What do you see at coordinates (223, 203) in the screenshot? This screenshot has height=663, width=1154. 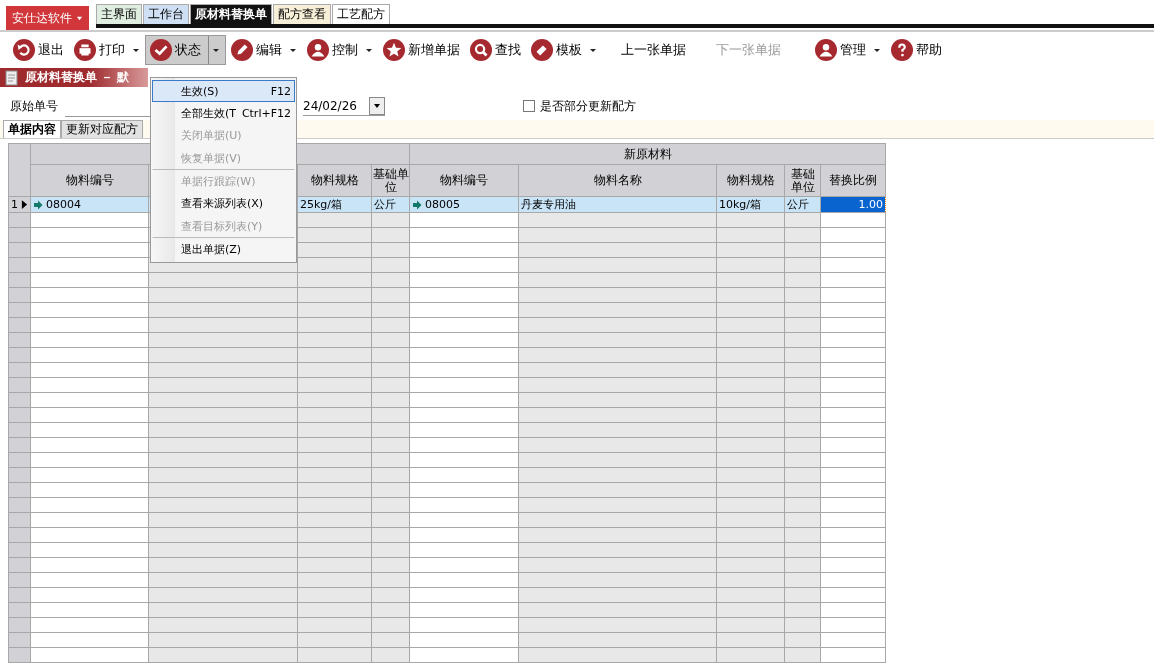 I see `menu-item: 查看来源列表(X)` at bounding box center [223, 203].